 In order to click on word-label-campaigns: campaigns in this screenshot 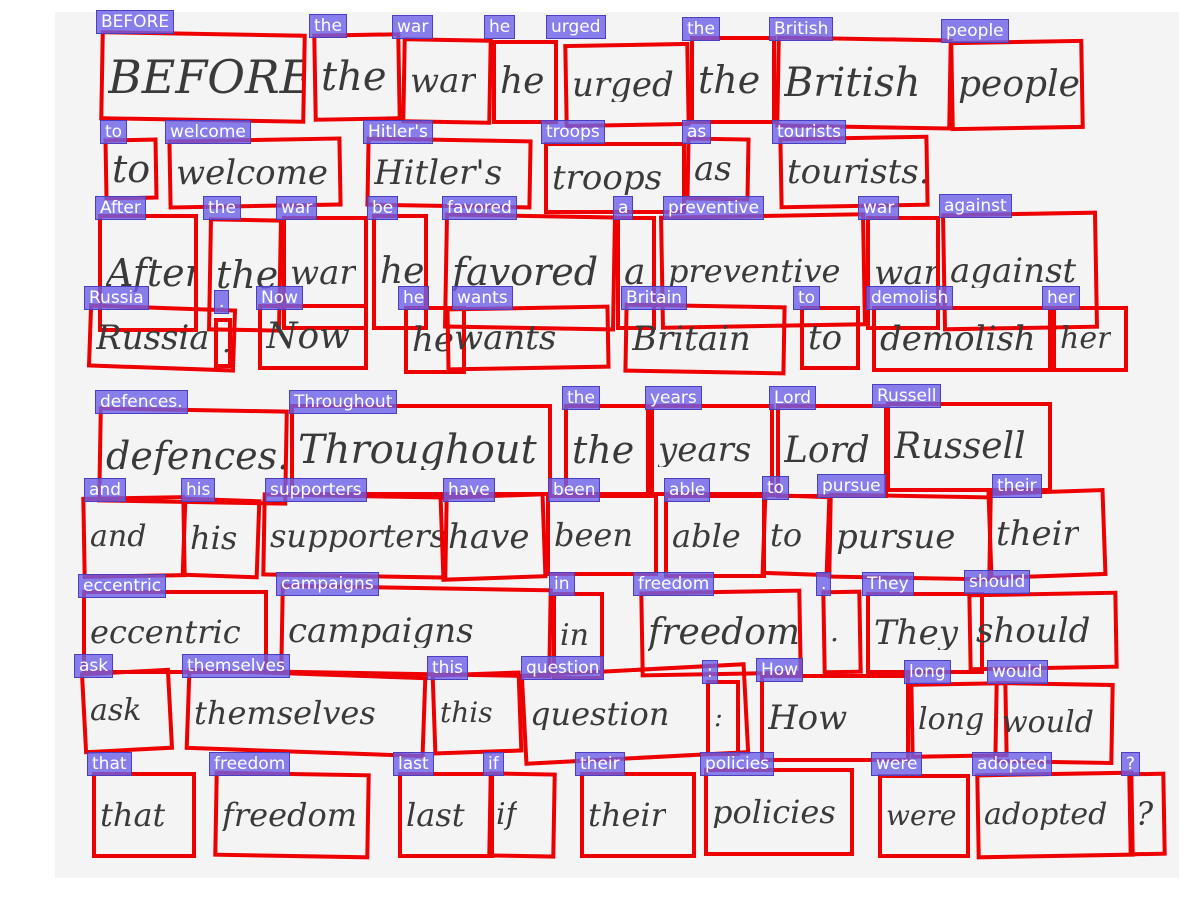, I will do `click(327, 584)`.